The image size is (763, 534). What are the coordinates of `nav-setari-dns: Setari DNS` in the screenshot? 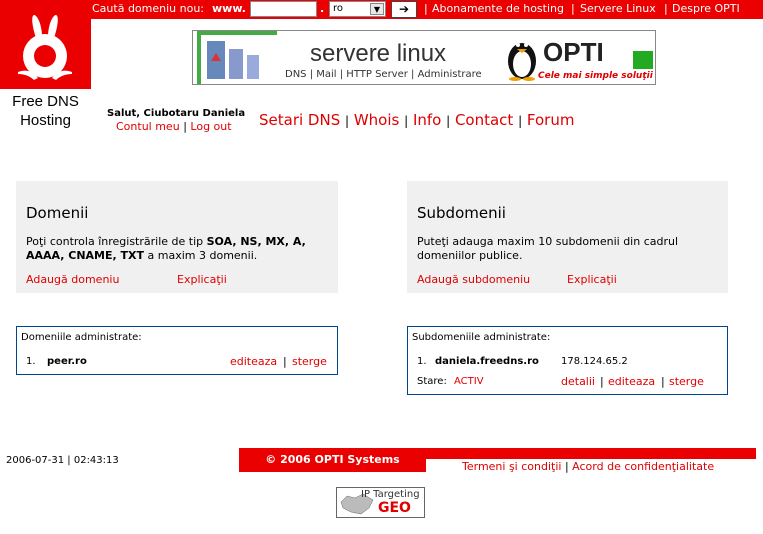 It's located at (299, 120).